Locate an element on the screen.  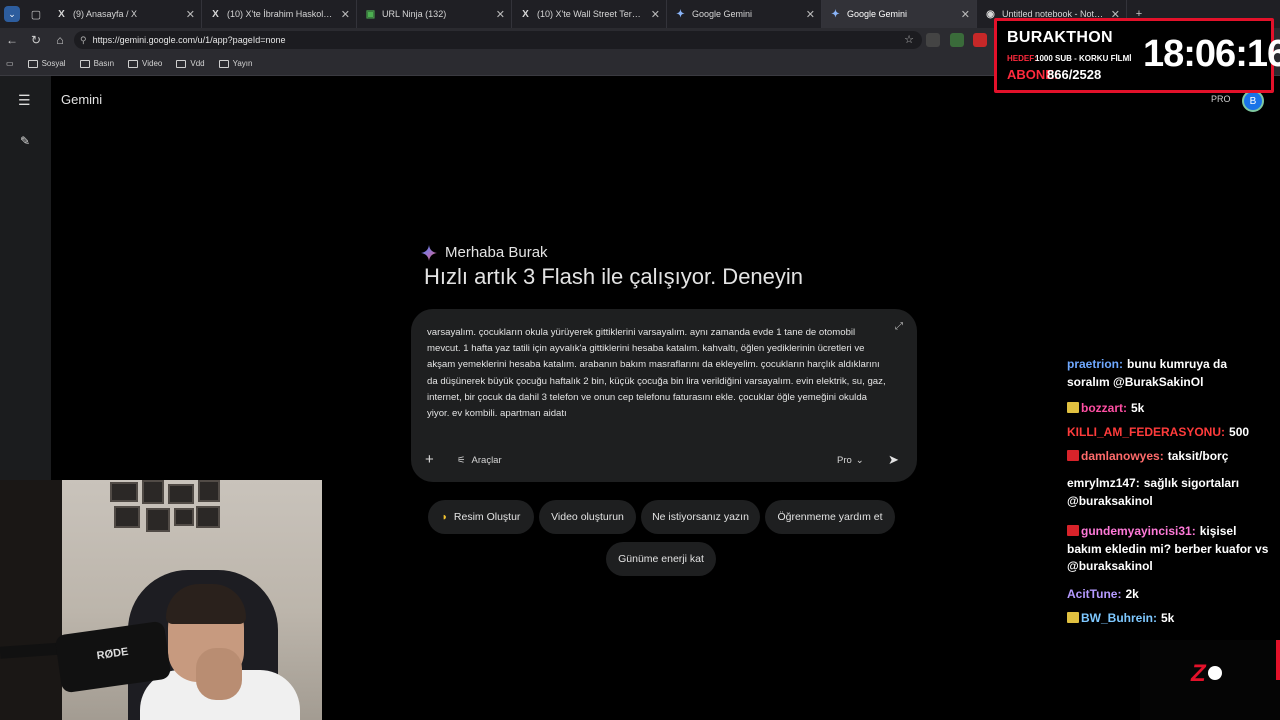
bookmark-folder: Vdd is located at coordinates (190, 63).